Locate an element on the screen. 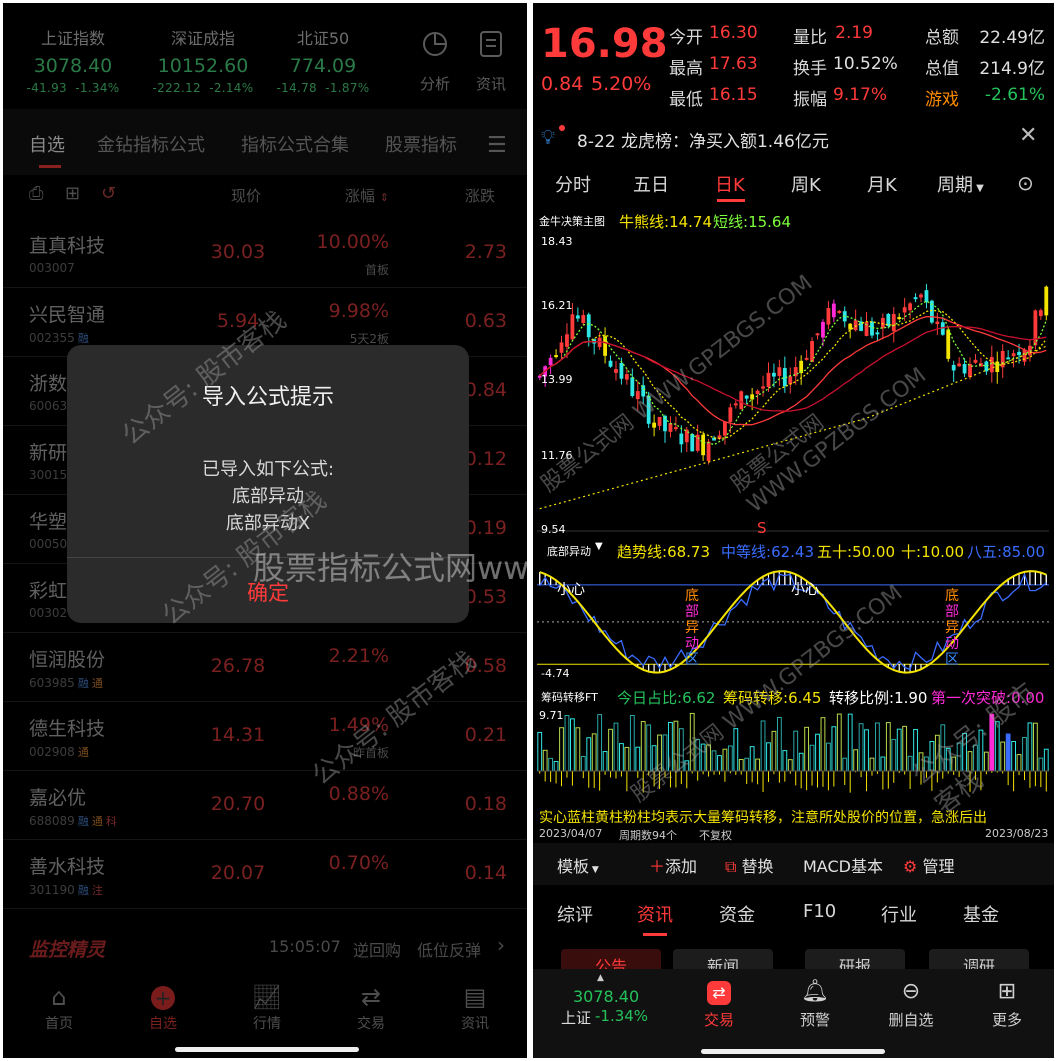  stock-row: 善水科技 301190 融注 20.07 0.70% 0.14 is located at coordinates (265, 874).